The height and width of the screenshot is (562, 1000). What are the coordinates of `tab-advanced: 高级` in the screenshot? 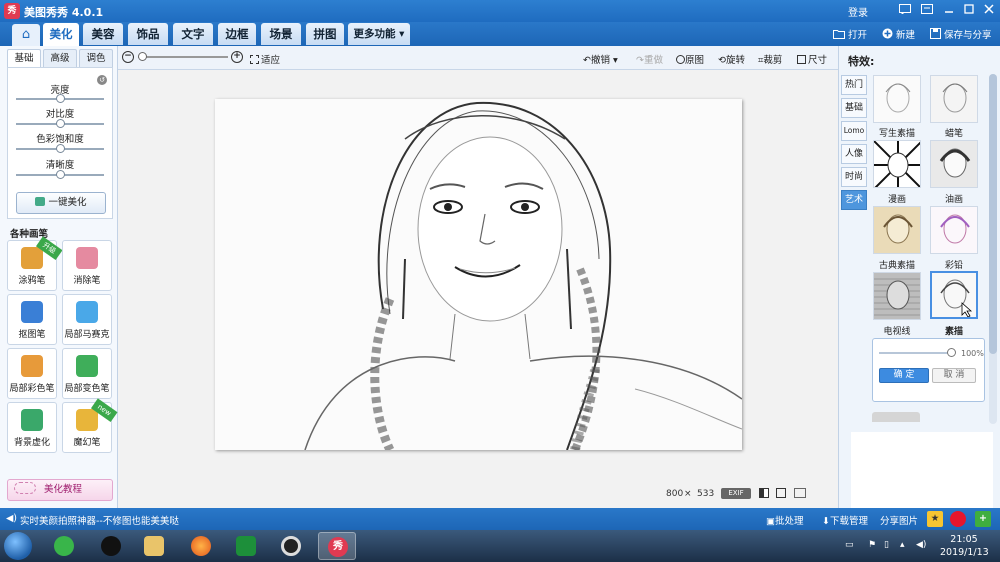 It's located at (60, 58).